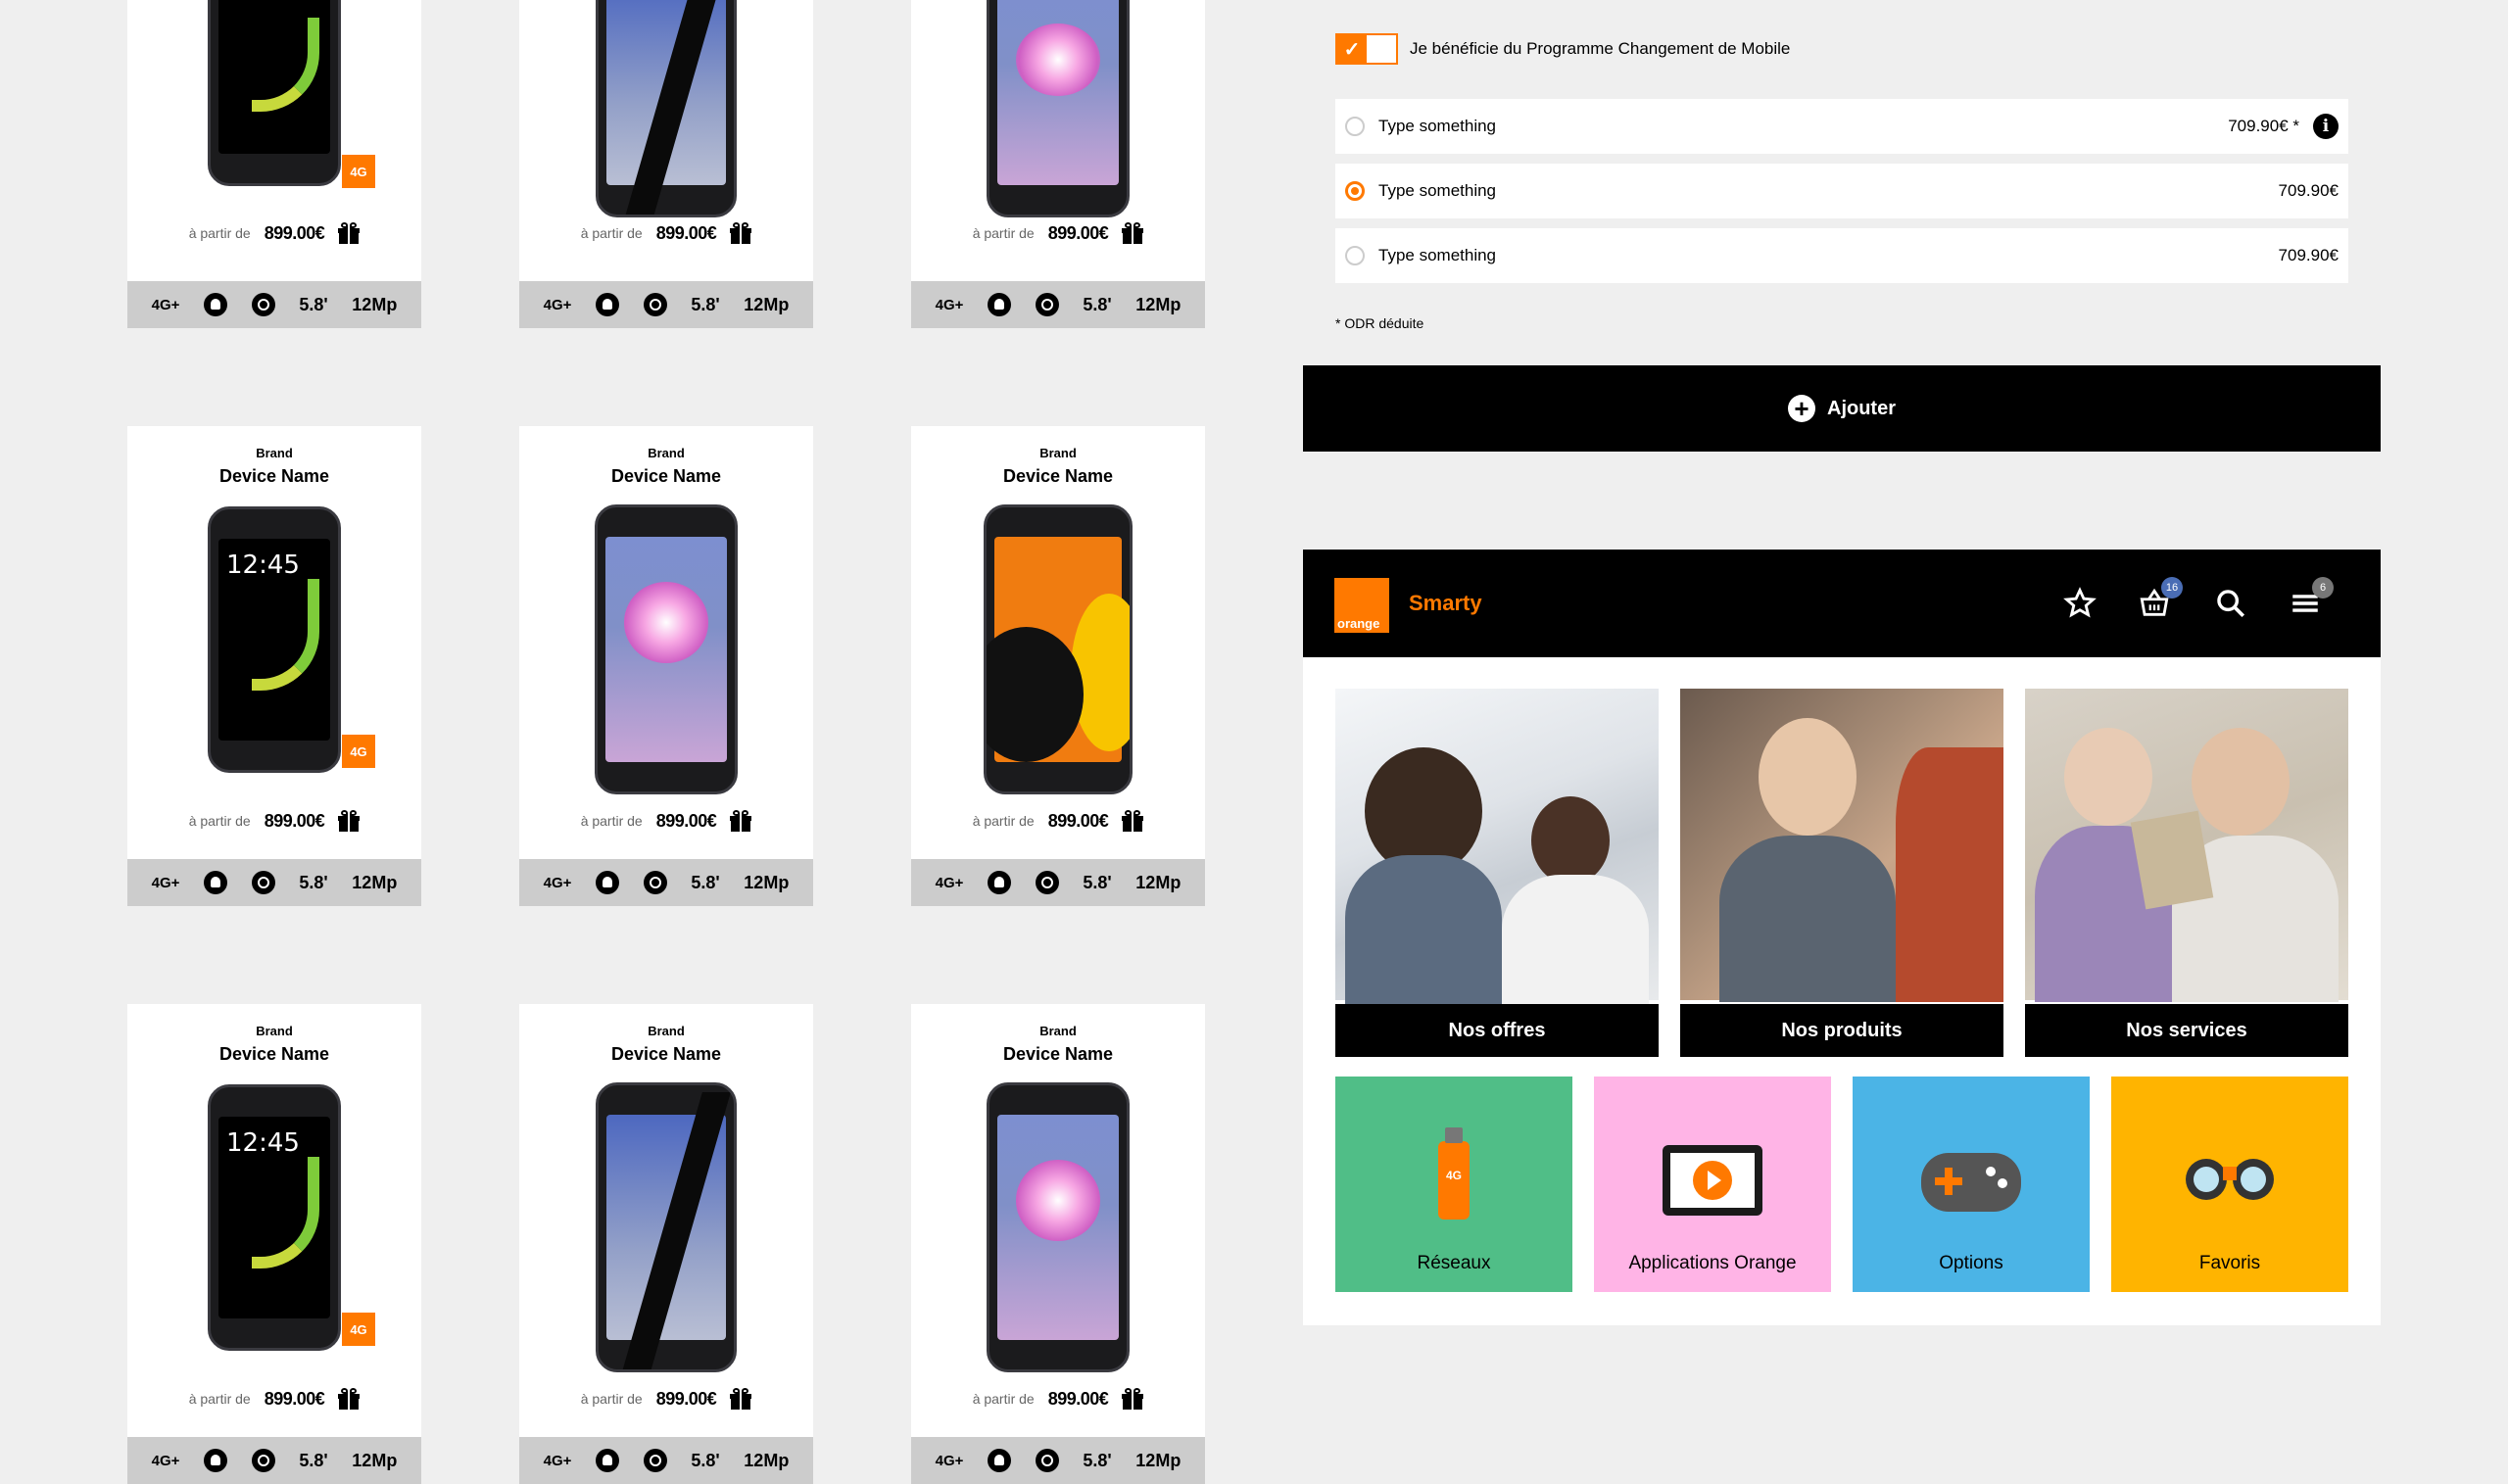 This screenshot has height=1484, width=2508. What do you see at coordinates (274, 639) in the screenshot?
I see `phone-image: 12:45` at bounding box center [274, 639].